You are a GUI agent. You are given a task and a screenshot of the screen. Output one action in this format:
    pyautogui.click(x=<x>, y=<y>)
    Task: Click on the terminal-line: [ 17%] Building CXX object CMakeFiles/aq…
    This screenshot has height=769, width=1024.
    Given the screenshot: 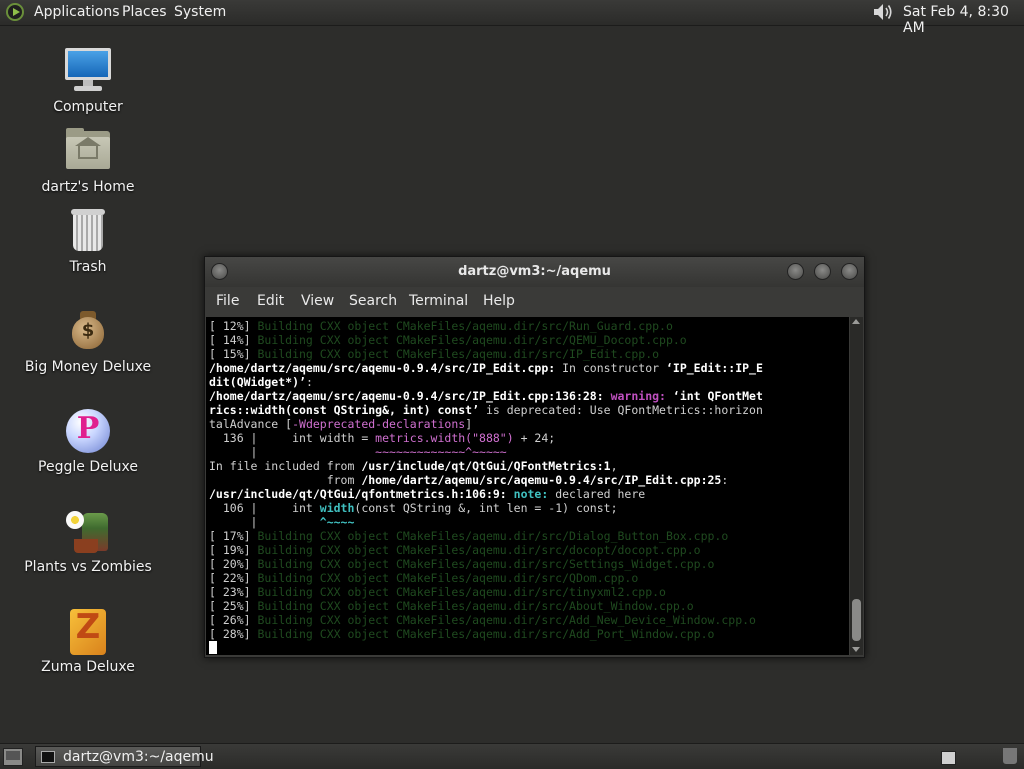 What is the action you would take?
    pyautogui.click(x=529, y=536)
    